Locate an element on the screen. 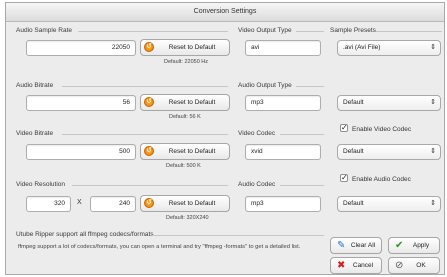 The image size is (447, 277). clear-all-button: ✎ Clear All is located at coordinates (356, 245).